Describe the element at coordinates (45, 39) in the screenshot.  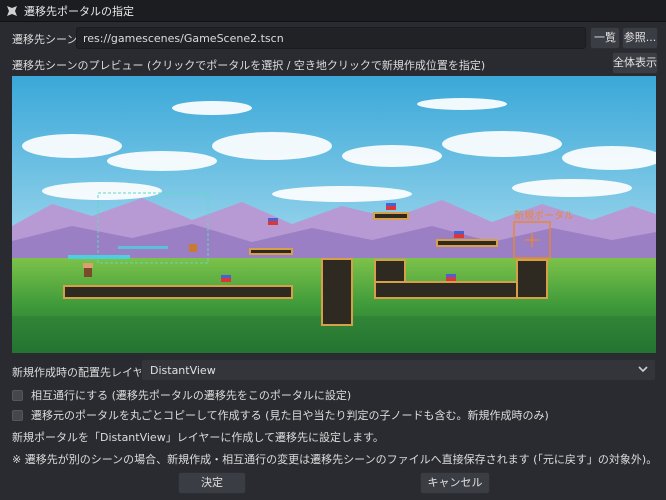
I see `scene-label: 遷移先シーン` at that location.